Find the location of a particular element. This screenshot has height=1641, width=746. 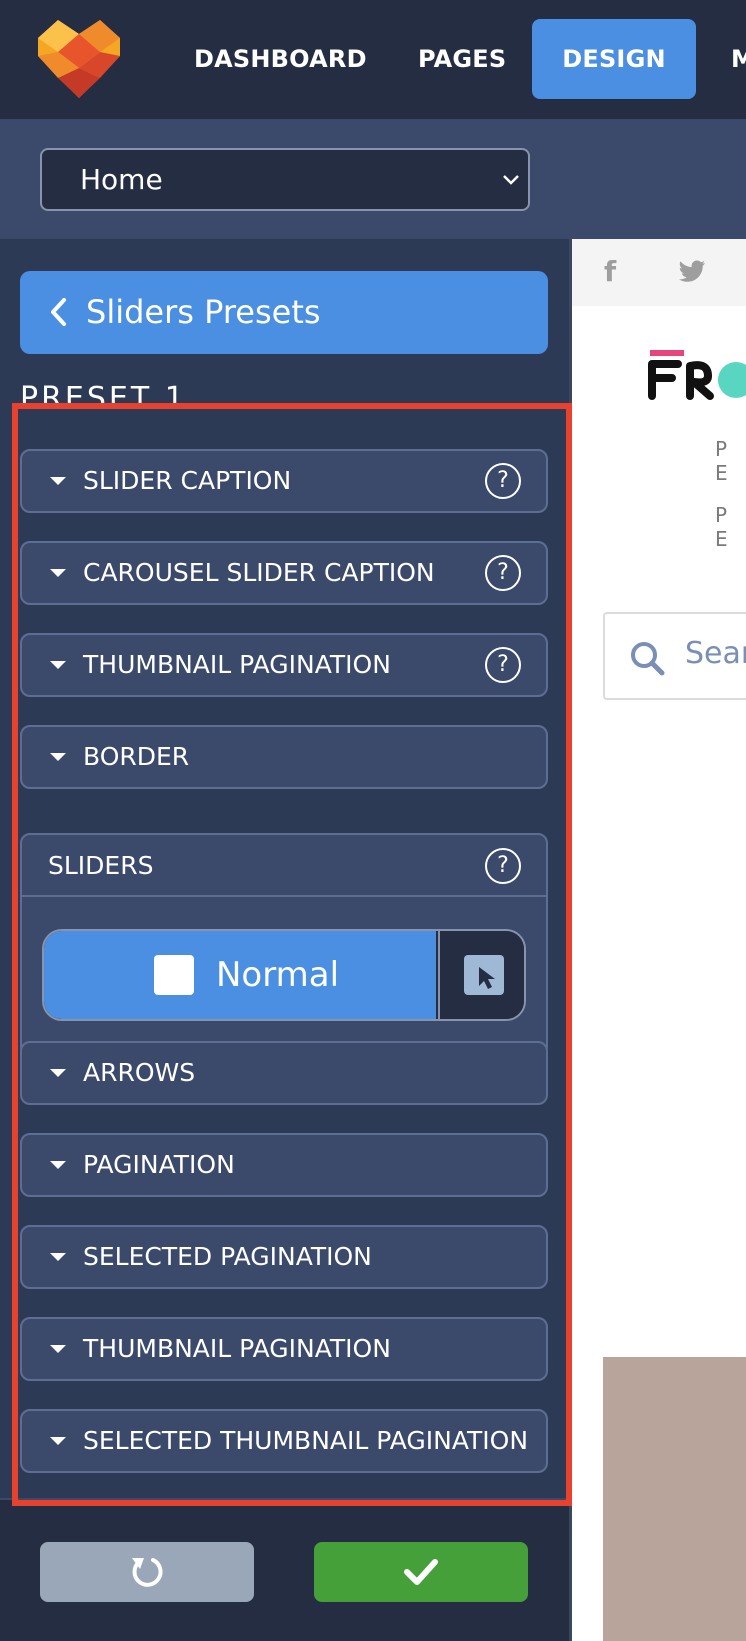

nav-more: M is located at coordinates (738, 59).